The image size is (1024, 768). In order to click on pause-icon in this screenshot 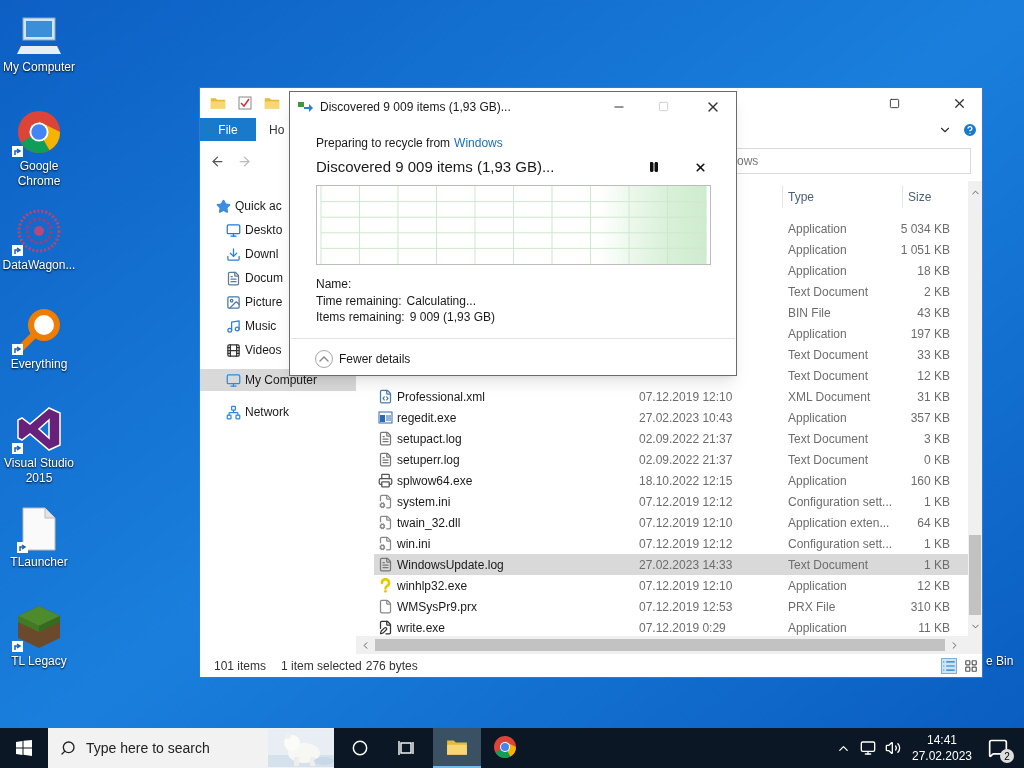, I will do `click(654, 167)`.